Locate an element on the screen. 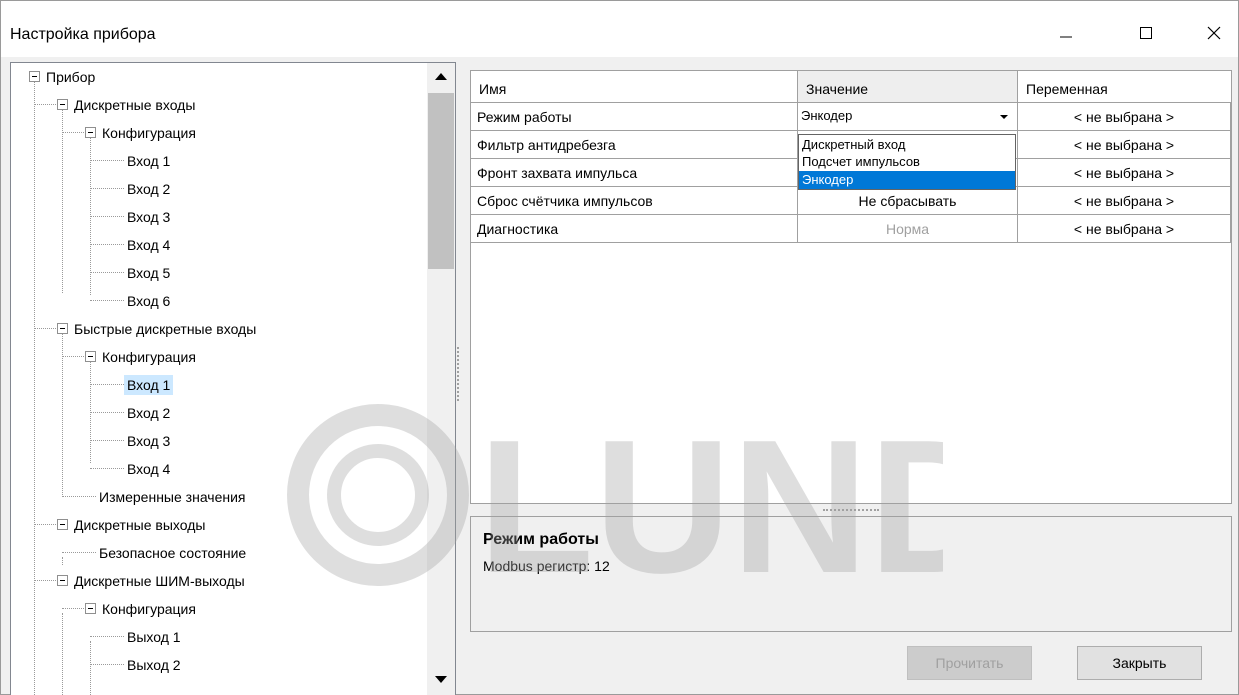  tree-item-label: Вход 5 is located at coordinates (149, 273).